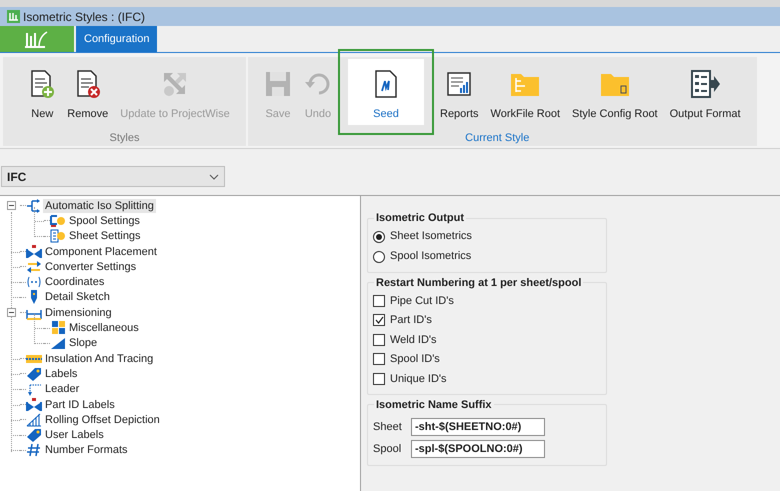  I want to click on window-title: Isometric Styles : (IFC), so click(84, 17).